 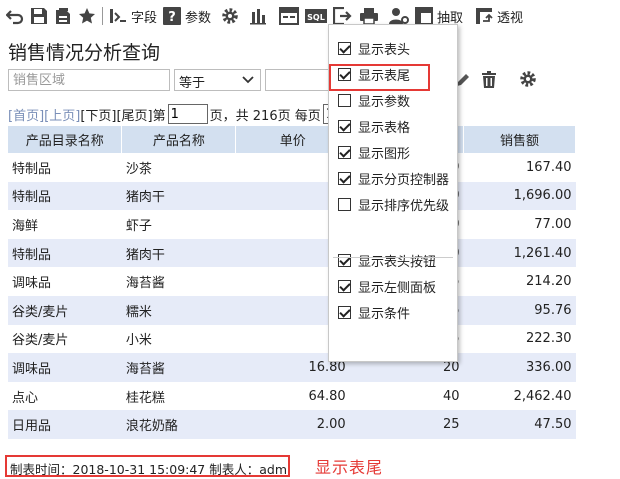 I want to click on undo-button, so click(x=15, y=16).